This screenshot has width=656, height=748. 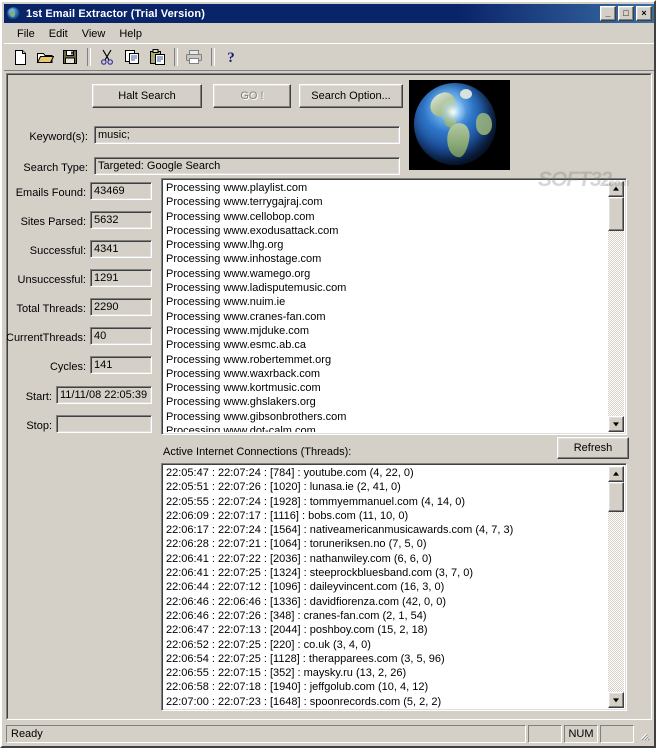 I want to click on current-threads-value: 40, so click(x=121, y=336).